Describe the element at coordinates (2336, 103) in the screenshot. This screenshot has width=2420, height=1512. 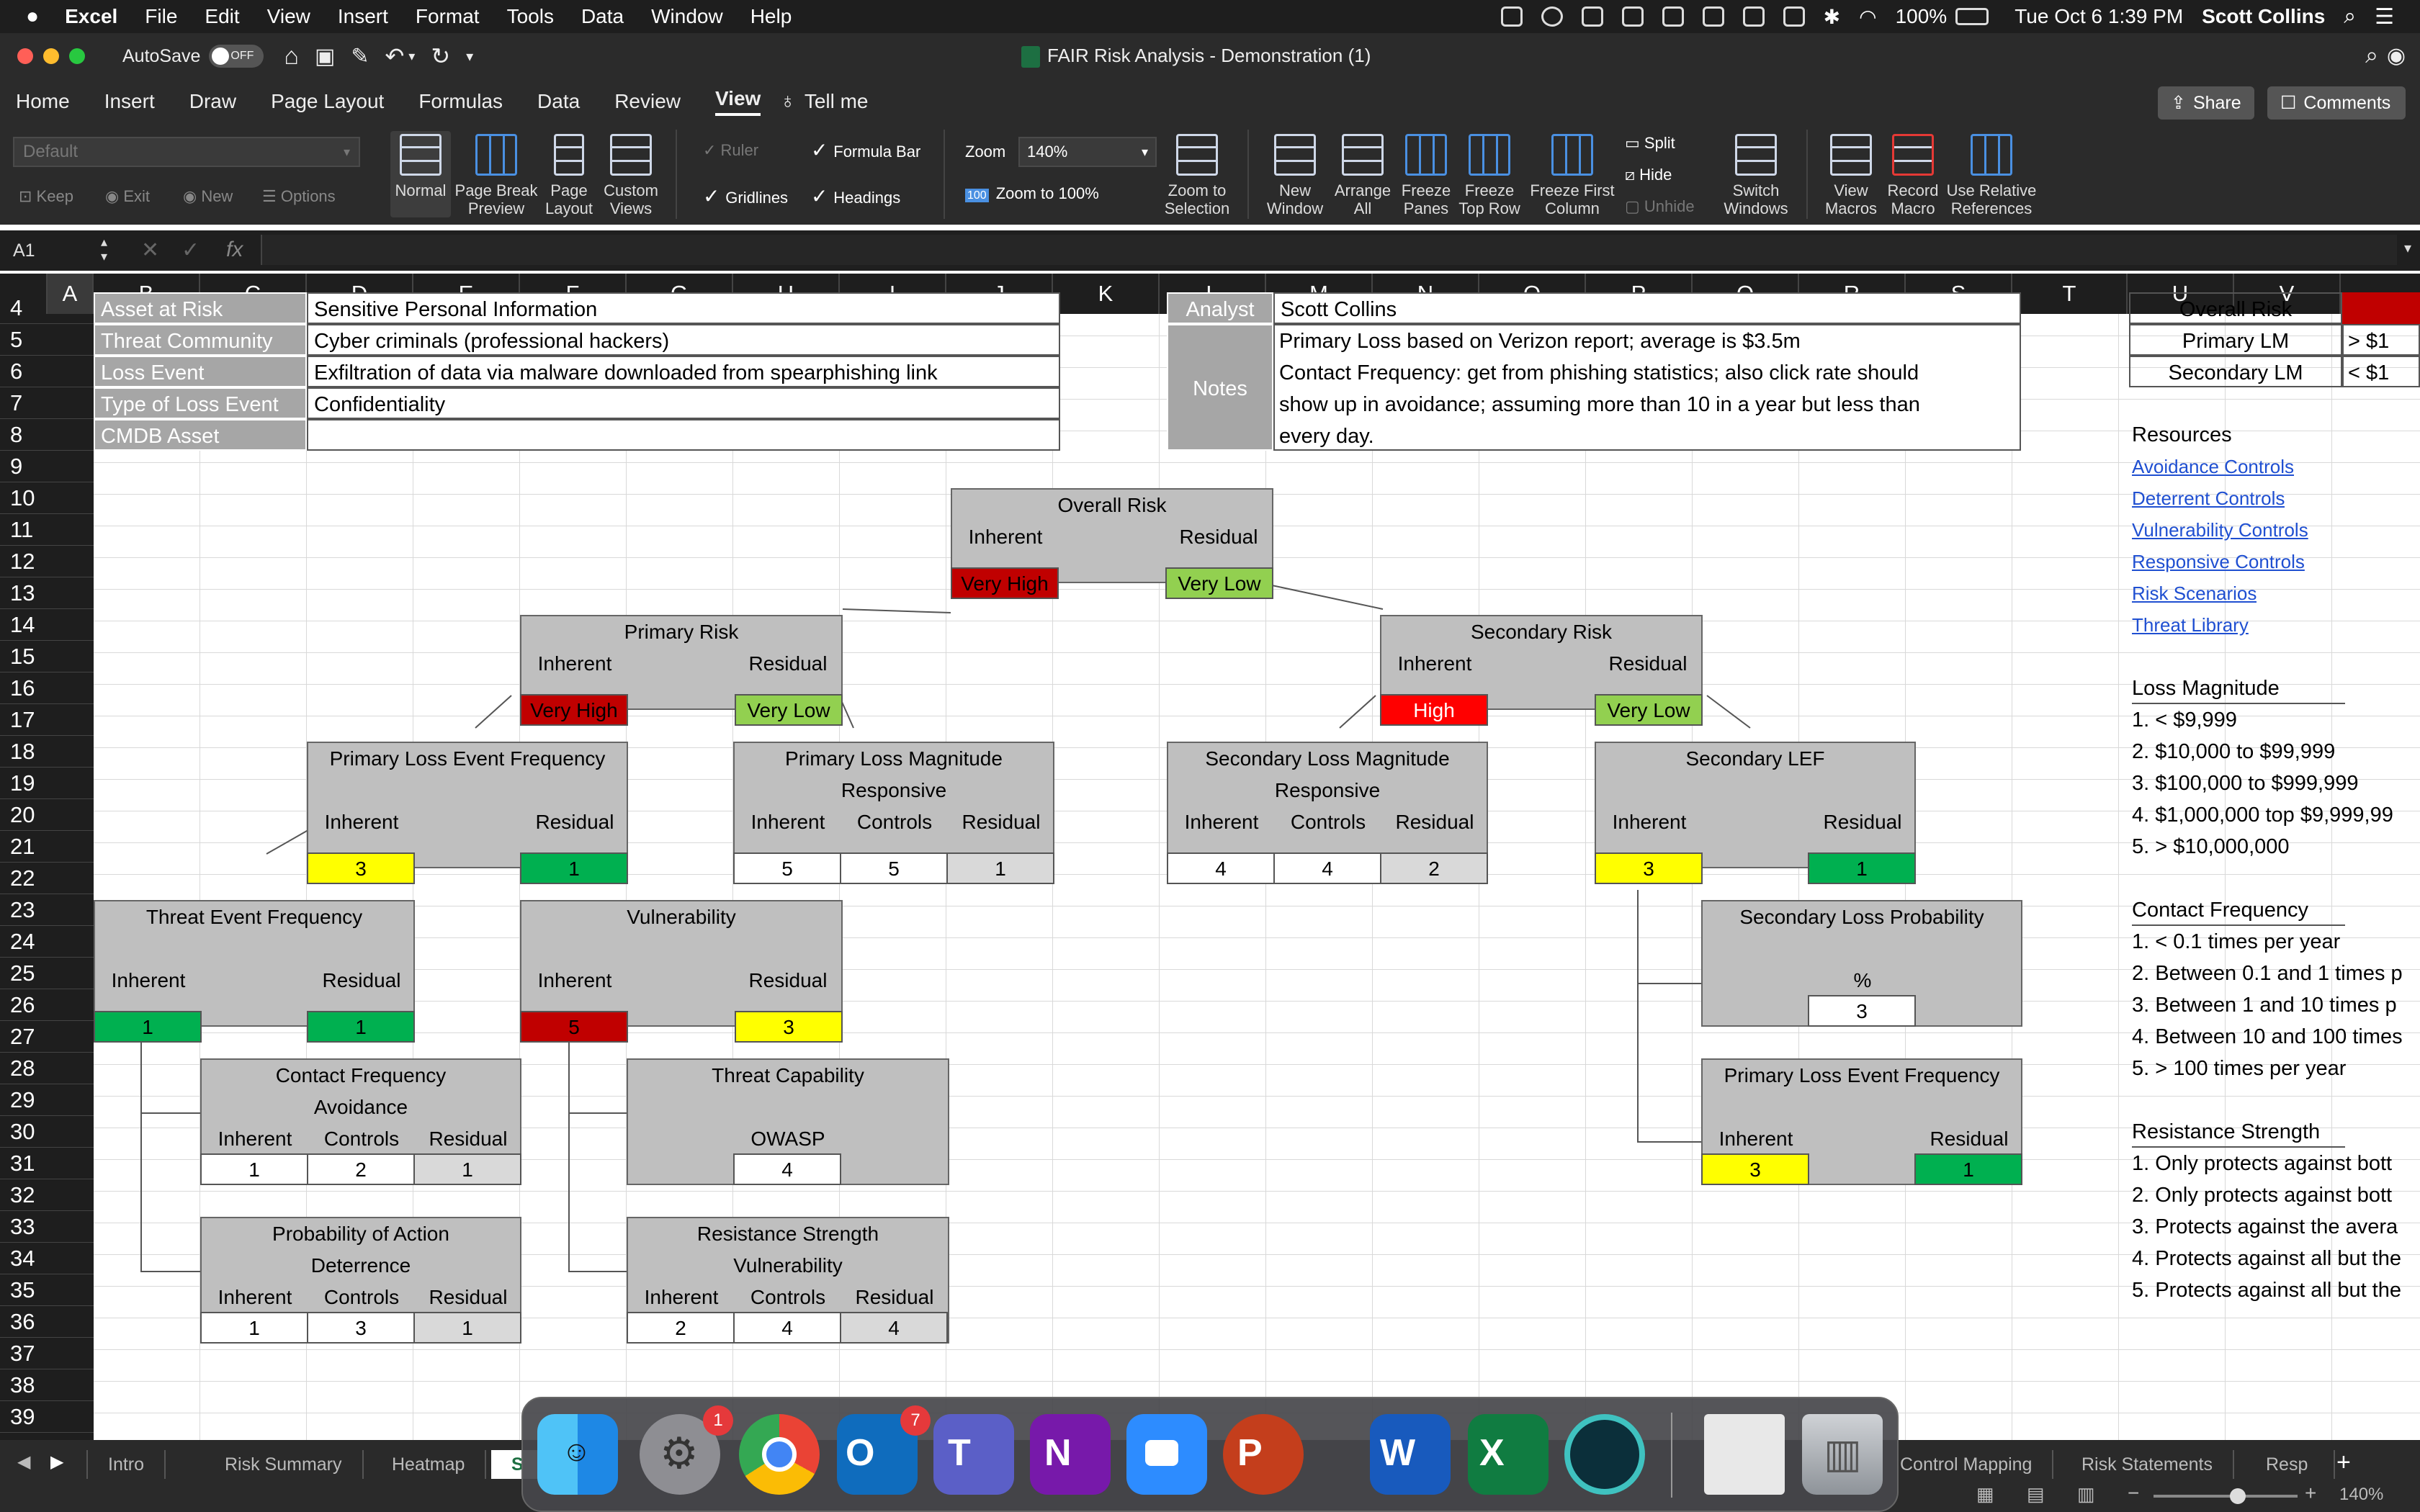
I see `comments-button: ☐ Comments` at that location.